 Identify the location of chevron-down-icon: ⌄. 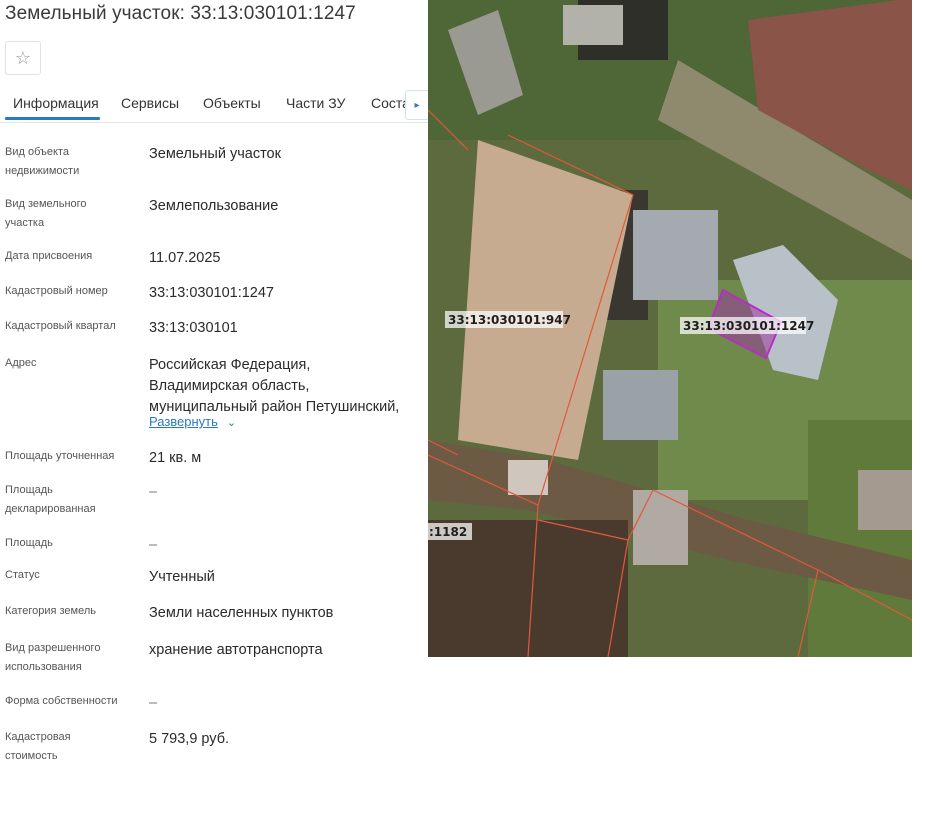
(231, 423).